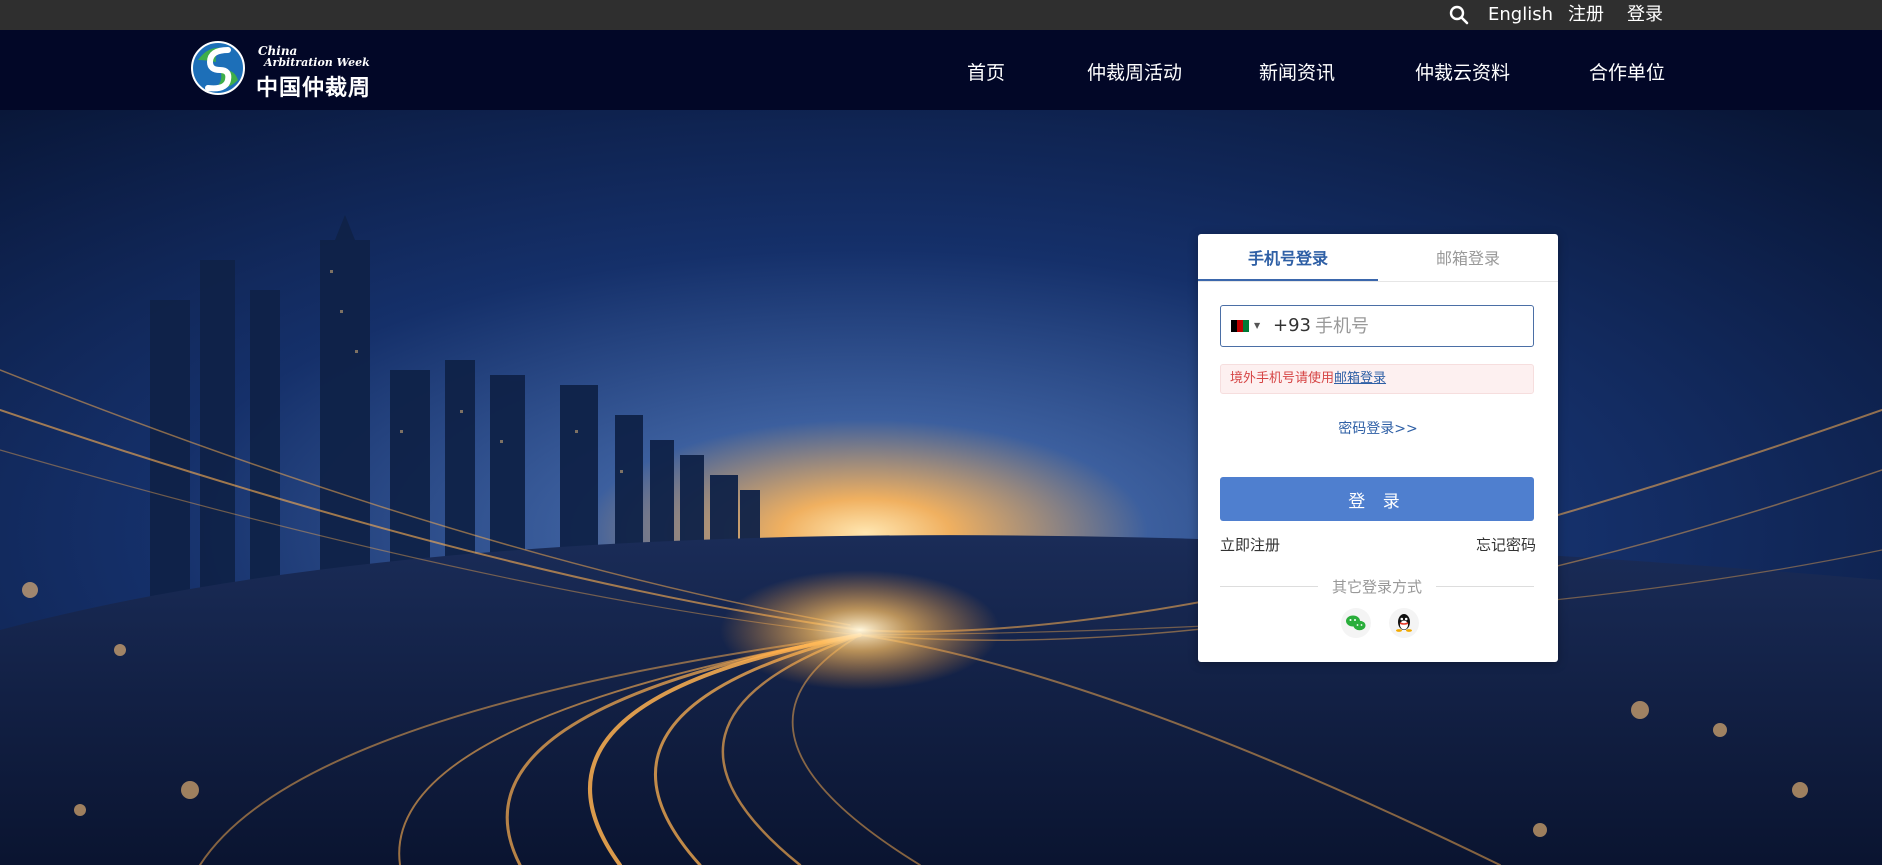 This screenshot has width=1882, height=865. What do you see at coordinates (1360, 378) in the screenshot?
I see `notice-email-login-link: 邮箱登录` at bounding box center [1360, 378].